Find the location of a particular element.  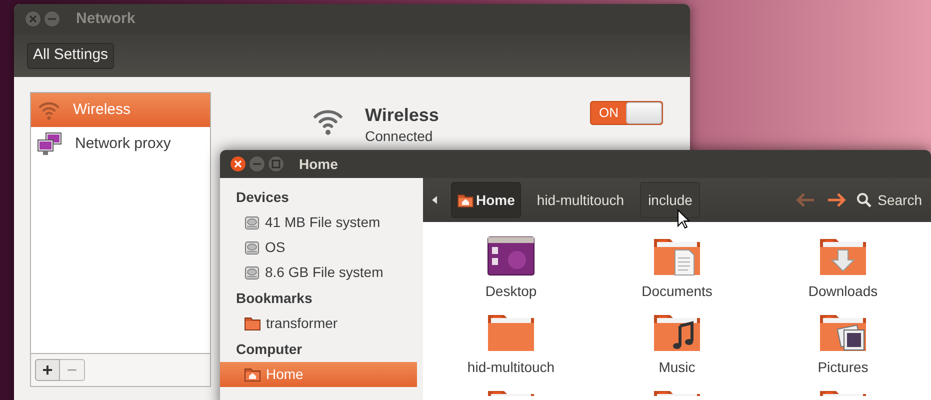

file-label: Music is located at coordinates (677, 367).